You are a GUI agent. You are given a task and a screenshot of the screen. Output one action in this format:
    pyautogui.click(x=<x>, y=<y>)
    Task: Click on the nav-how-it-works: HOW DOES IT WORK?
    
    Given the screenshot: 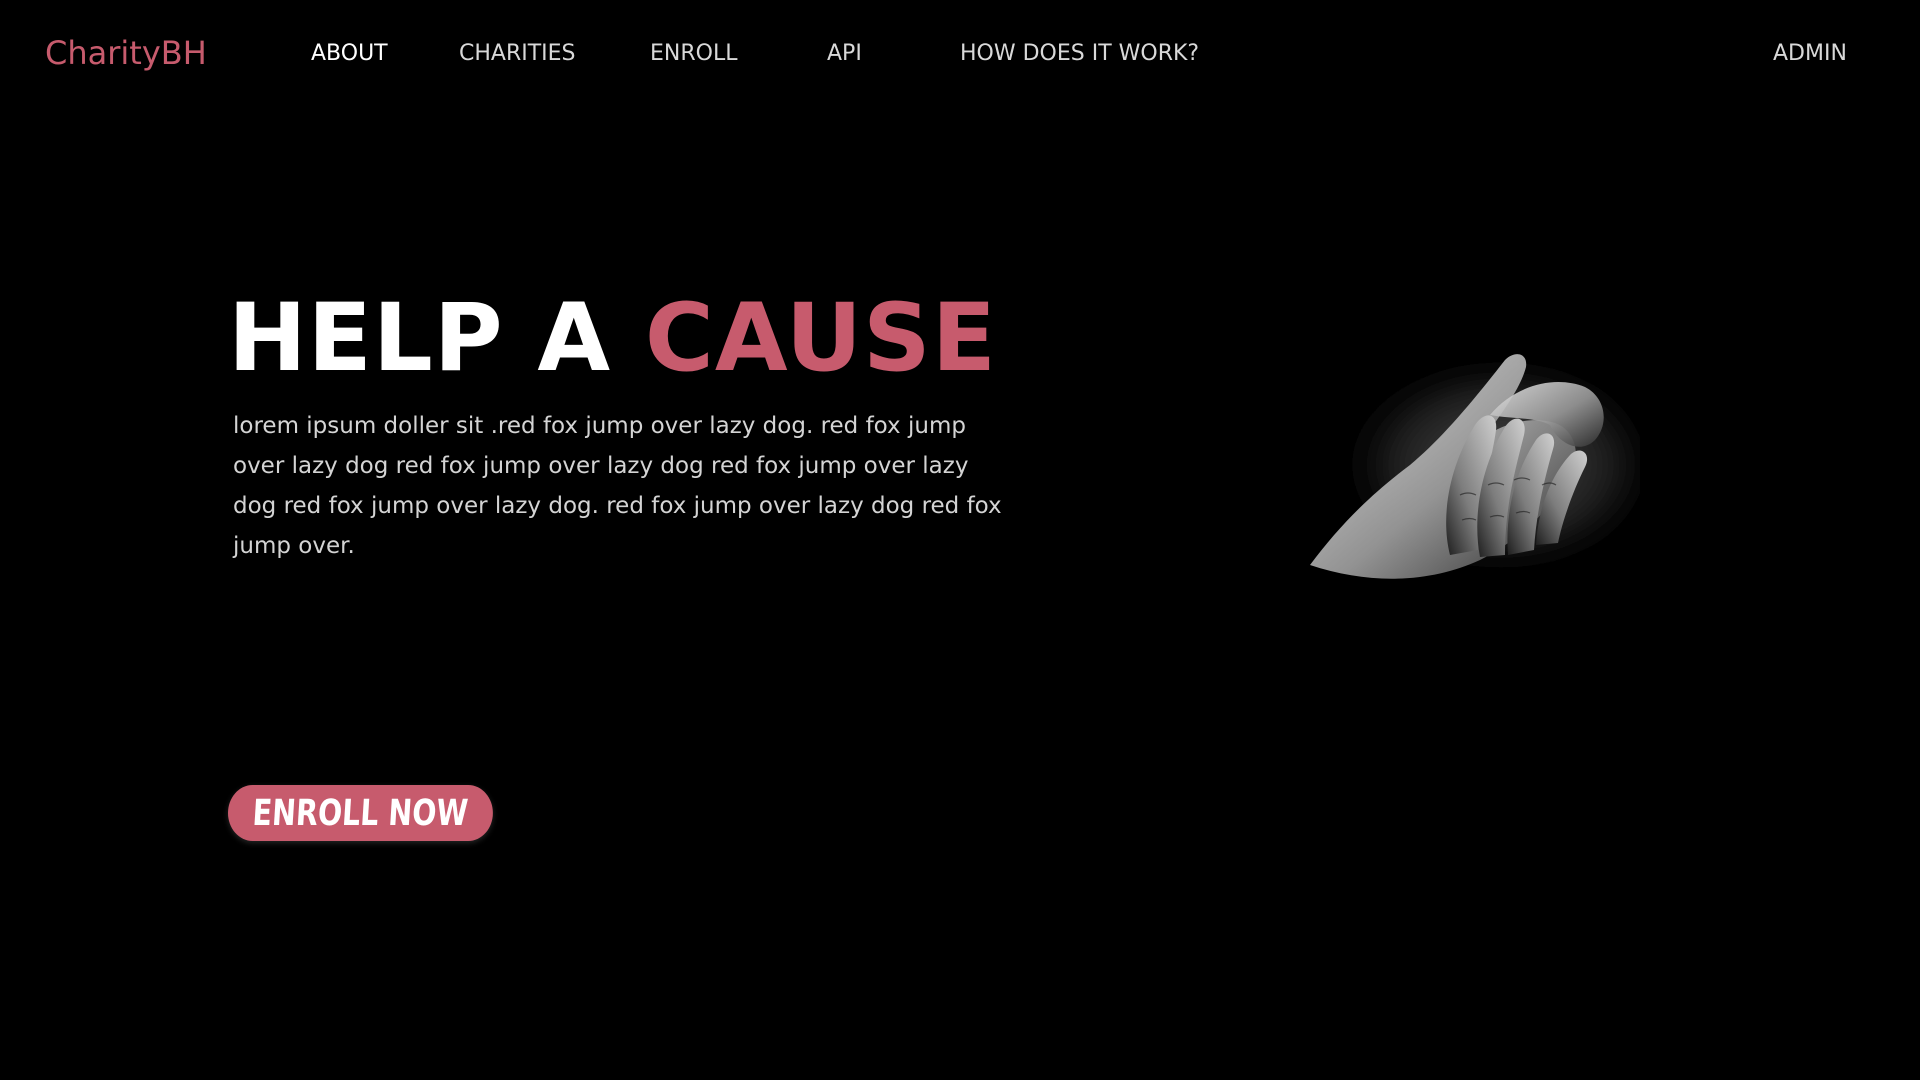 What is the action you would take?
    pyautogui.click(x=1079, y=53)
    